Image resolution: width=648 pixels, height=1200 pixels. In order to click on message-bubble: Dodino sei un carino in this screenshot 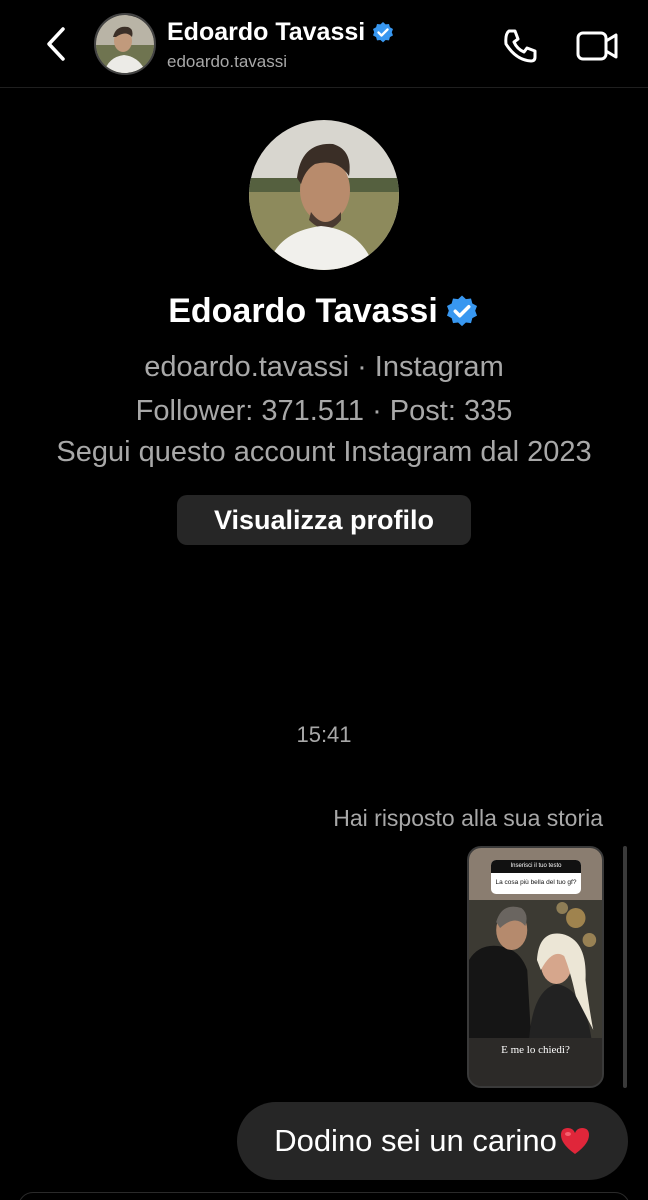, I will do `click(432, 1141)`.